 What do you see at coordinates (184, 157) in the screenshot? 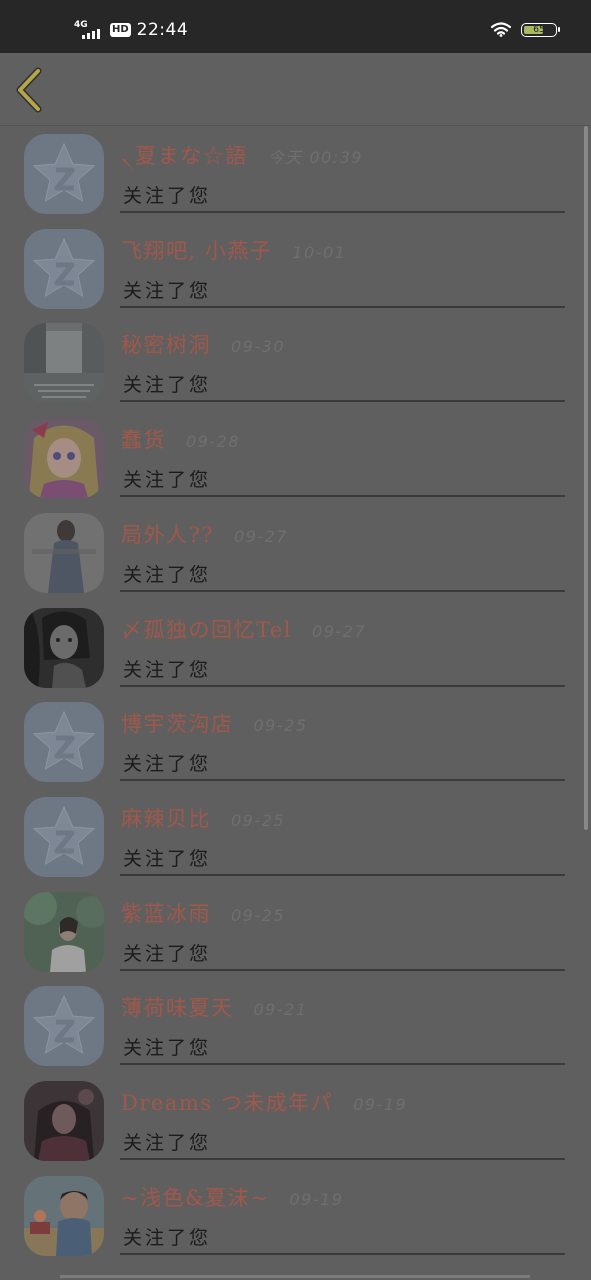
I see `user-name: ৲夏まな☆語` at bounding box center [184, 157].